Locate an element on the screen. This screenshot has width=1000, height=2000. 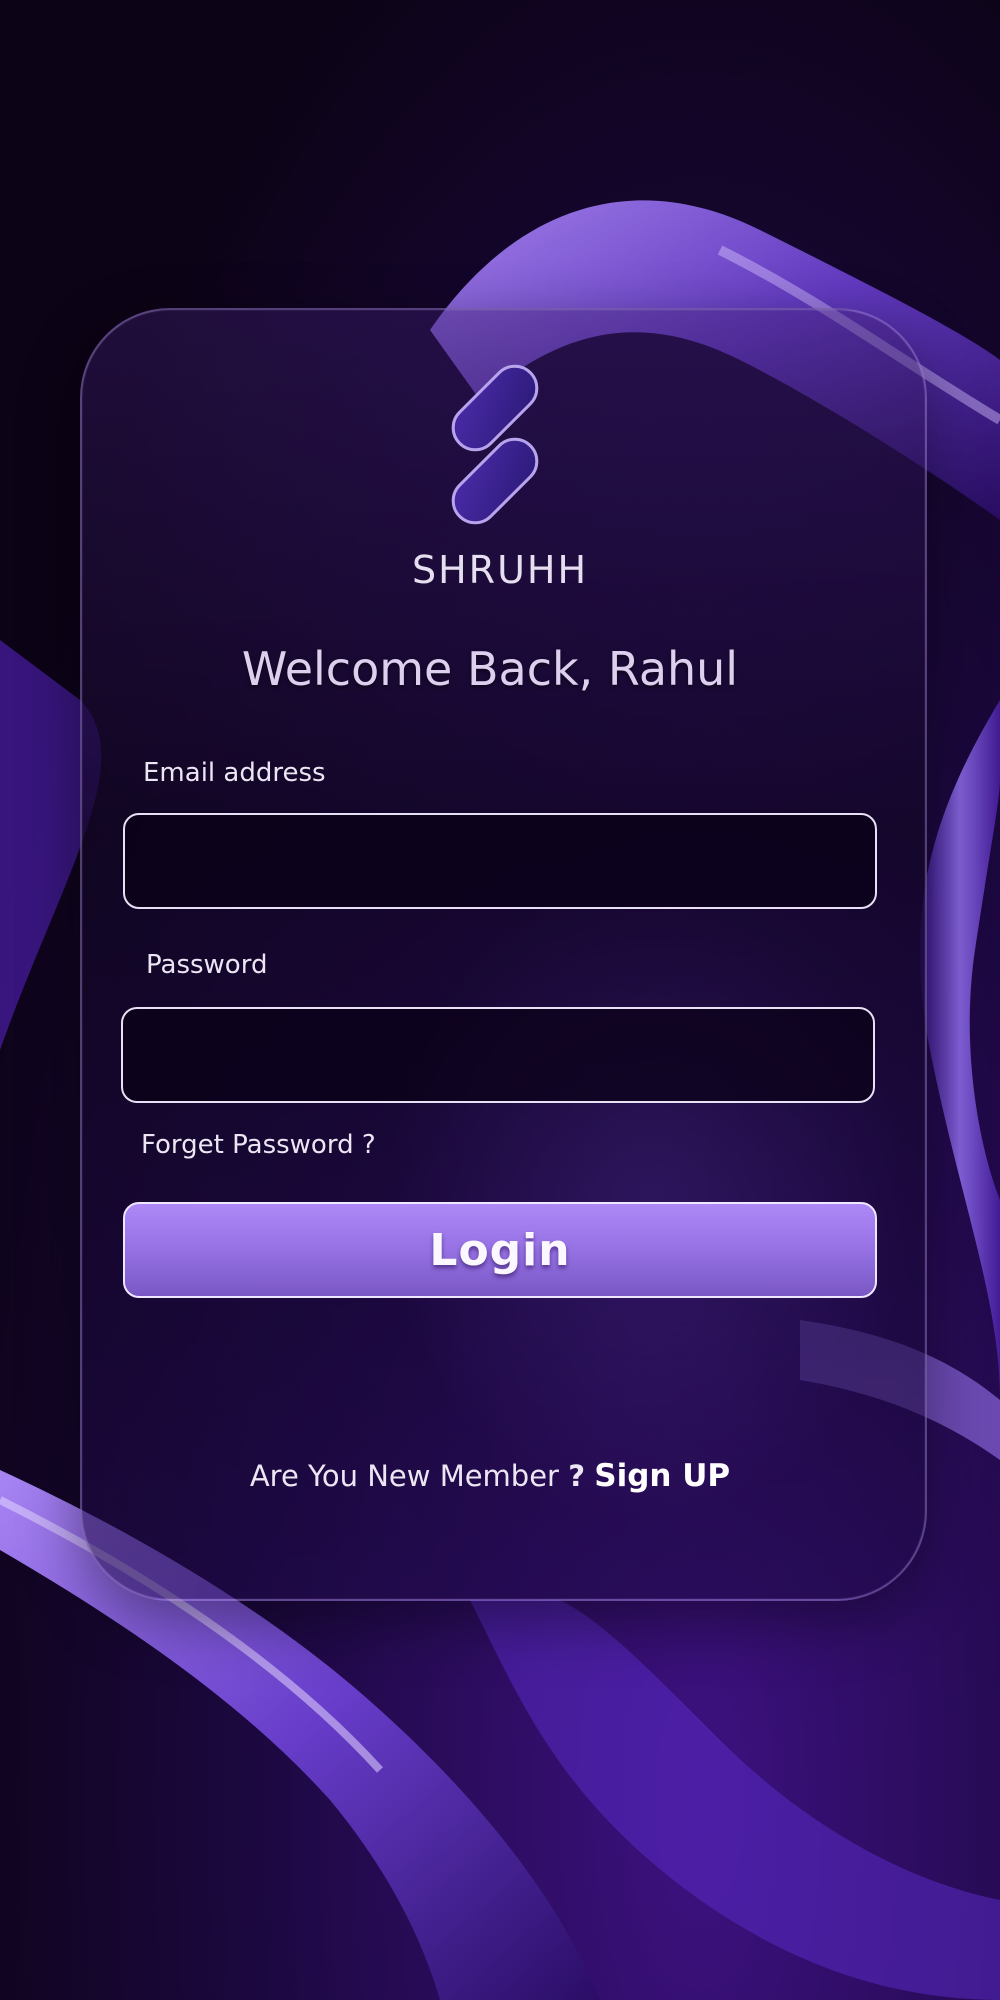
new-member-text: Are You New Member is located at coordinates (404, 1476).